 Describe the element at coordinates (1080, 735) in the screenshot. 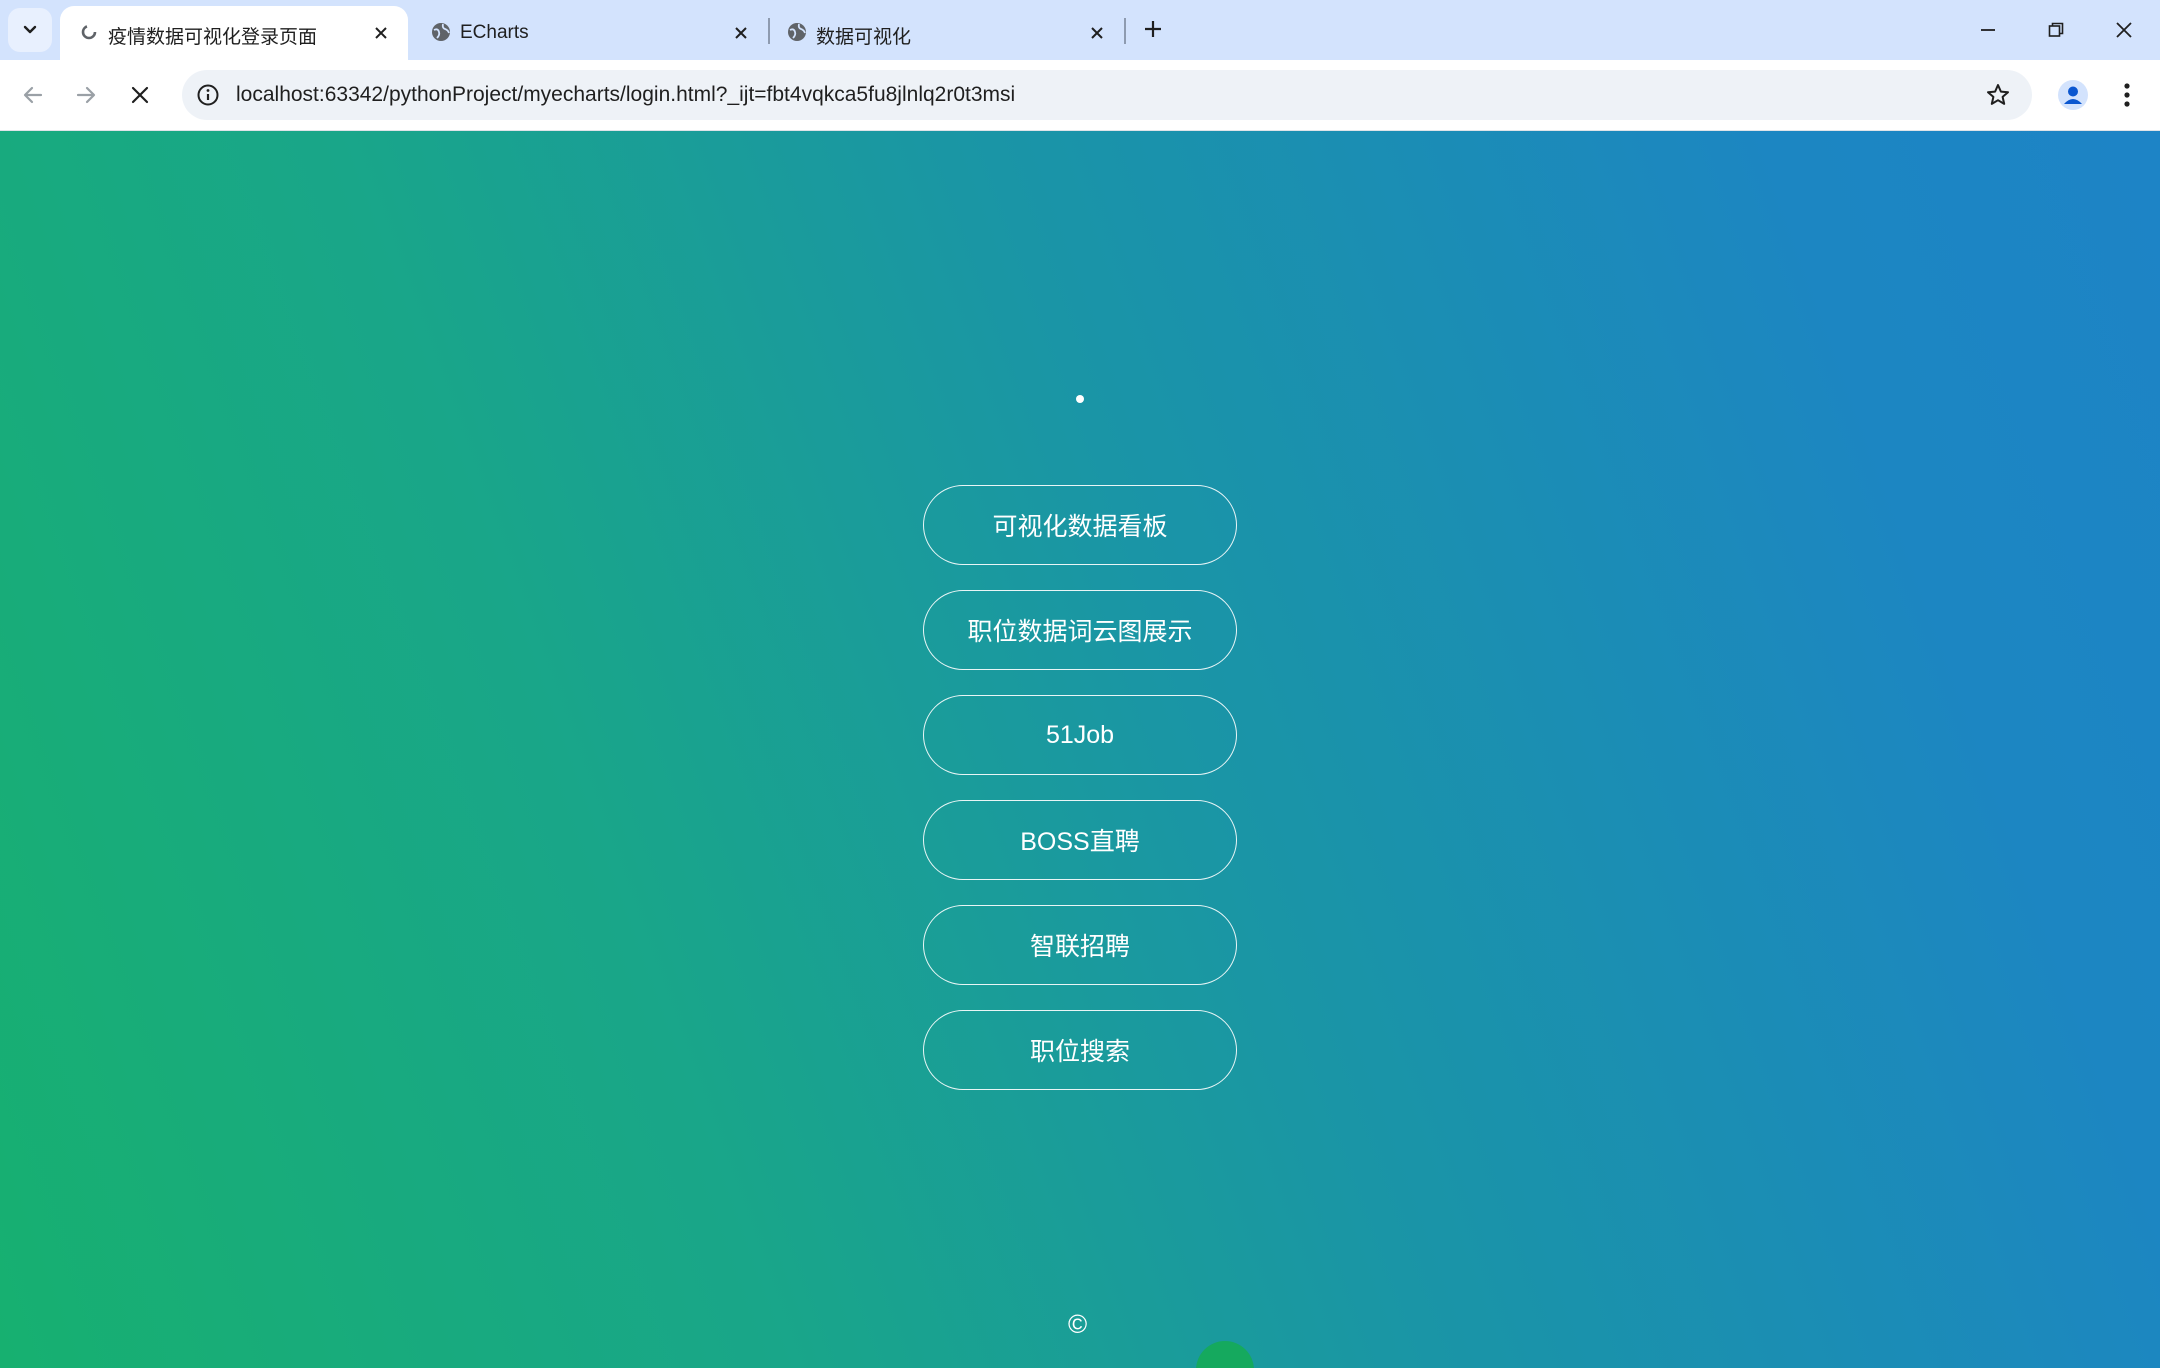

I see `51job-button: 51Job` at that location.